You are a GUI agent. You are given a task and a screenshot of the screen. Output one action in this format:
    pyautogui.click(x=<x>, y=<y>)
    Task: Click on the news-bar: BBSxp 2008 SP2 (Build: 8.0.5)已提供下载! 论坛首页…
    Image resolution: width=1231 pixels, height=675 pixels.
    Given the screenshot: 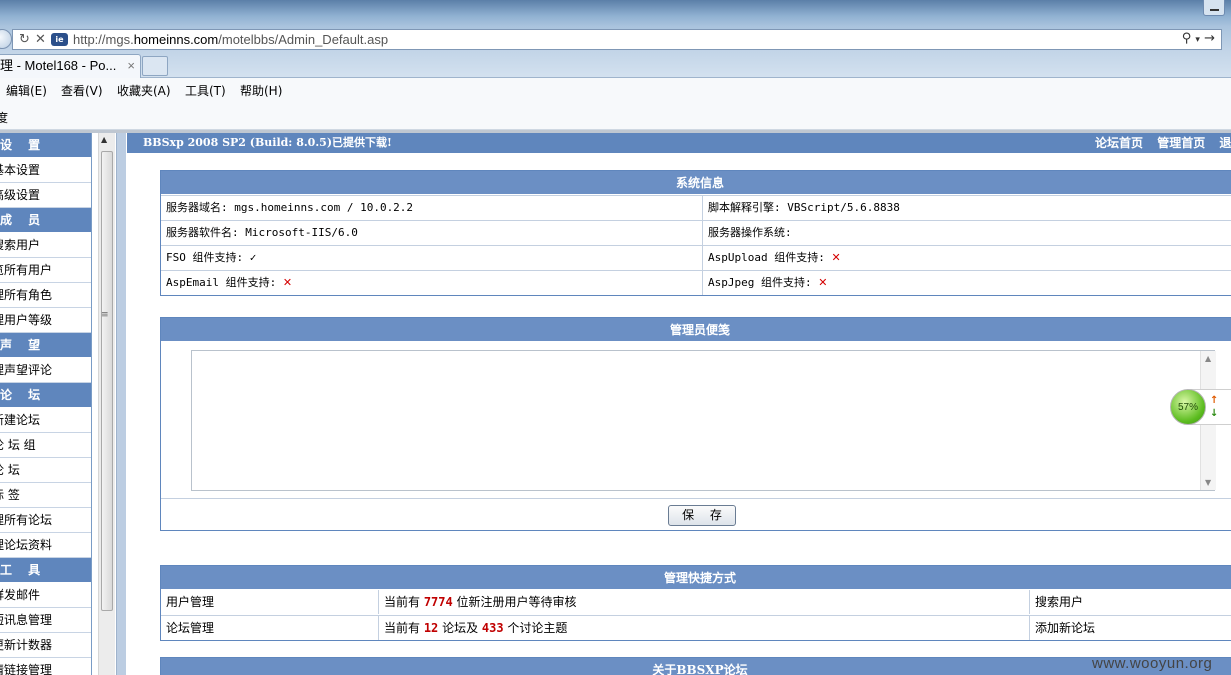 What is the action you would take?
    pyautogui.click(x=679, y=143)
    